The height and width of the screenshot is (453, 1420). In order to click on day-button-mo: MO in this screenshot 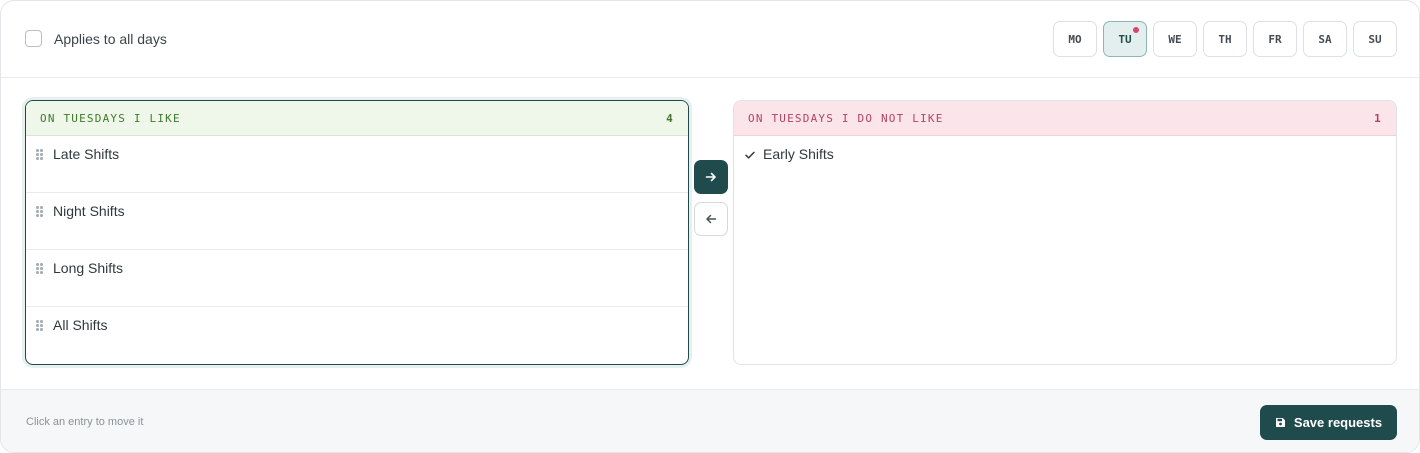, I will do `click(1075, 39)`.